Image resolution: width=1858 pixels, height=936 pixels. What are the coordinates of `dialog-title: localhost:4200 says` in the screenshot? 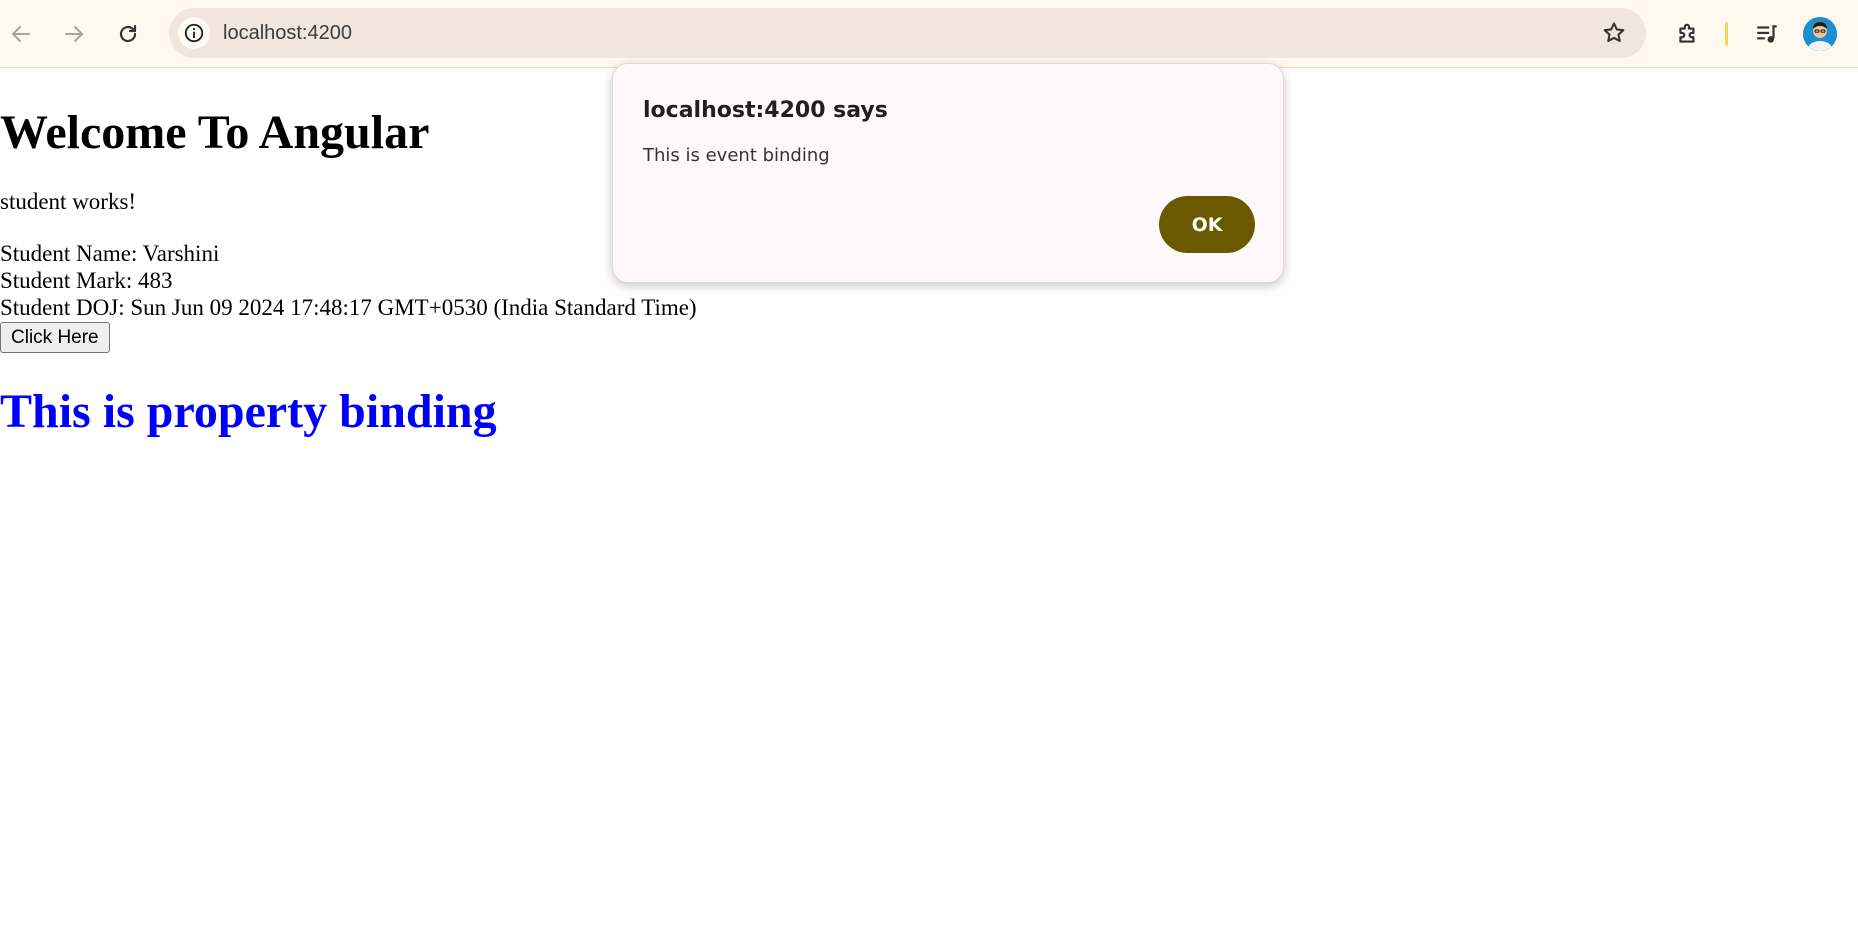 It's located at (765, 110).